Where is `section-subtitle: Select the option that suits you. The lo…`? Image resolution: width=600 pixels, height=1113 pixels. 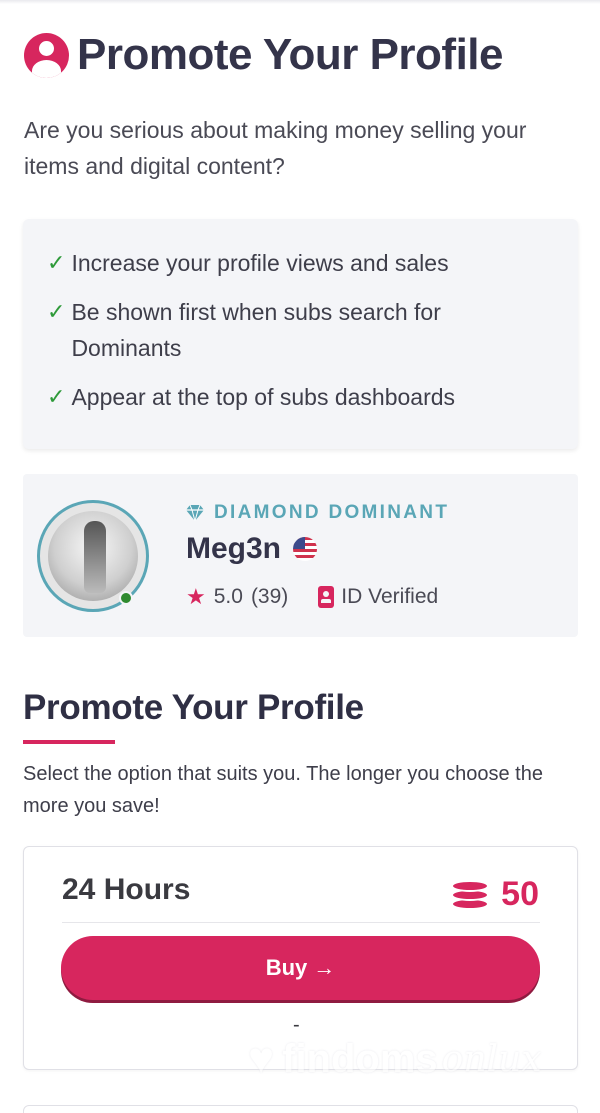 section-subtitle: Select the option that suits you. The lo… is located at coordinates (283, 790).